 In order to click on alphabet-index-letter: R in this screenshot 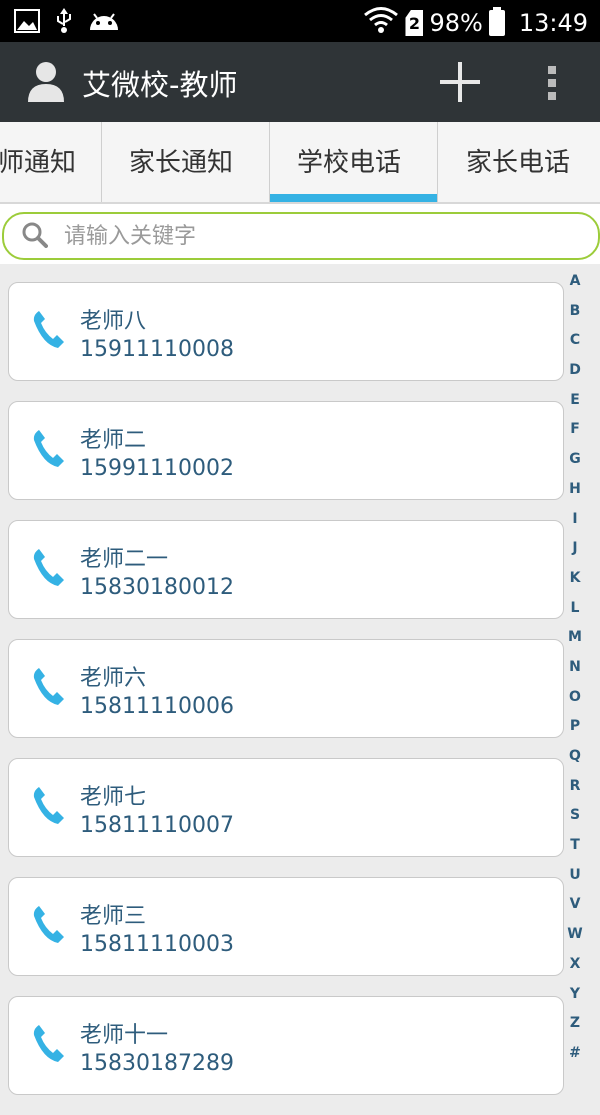, I will do `click(575, 786)`.